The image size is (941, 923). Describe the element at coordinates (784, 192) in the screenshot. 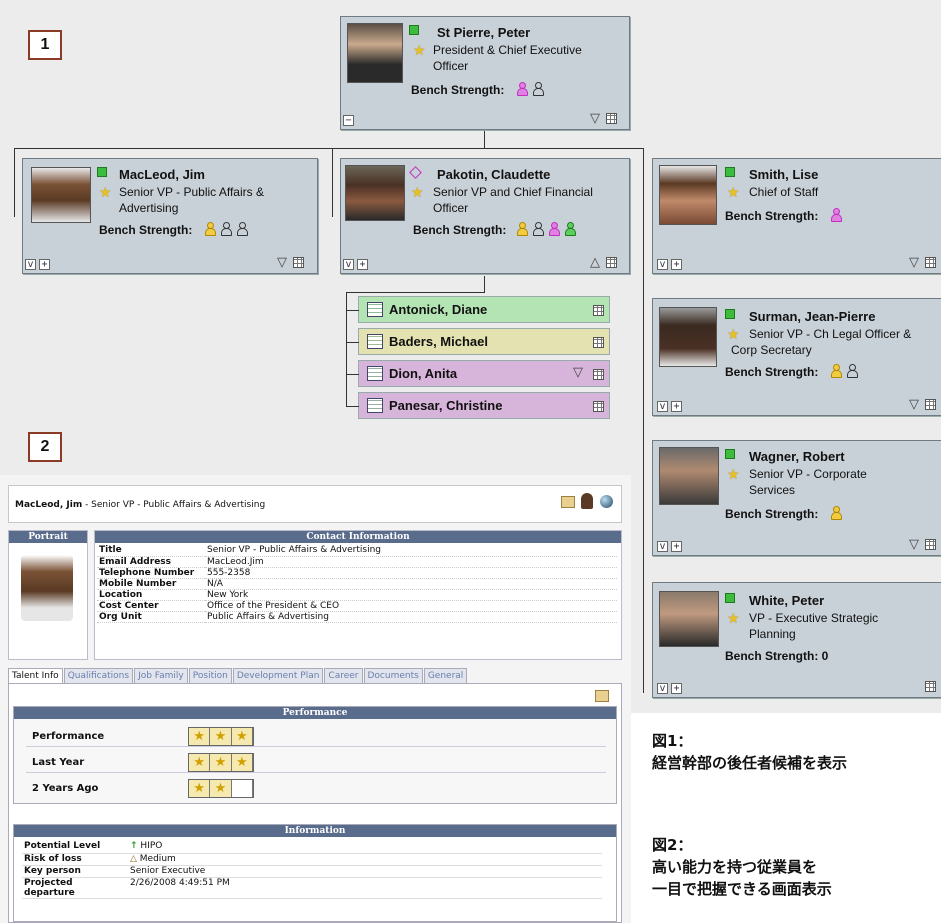

I see `employee-title: Chief of Staff` at that location.